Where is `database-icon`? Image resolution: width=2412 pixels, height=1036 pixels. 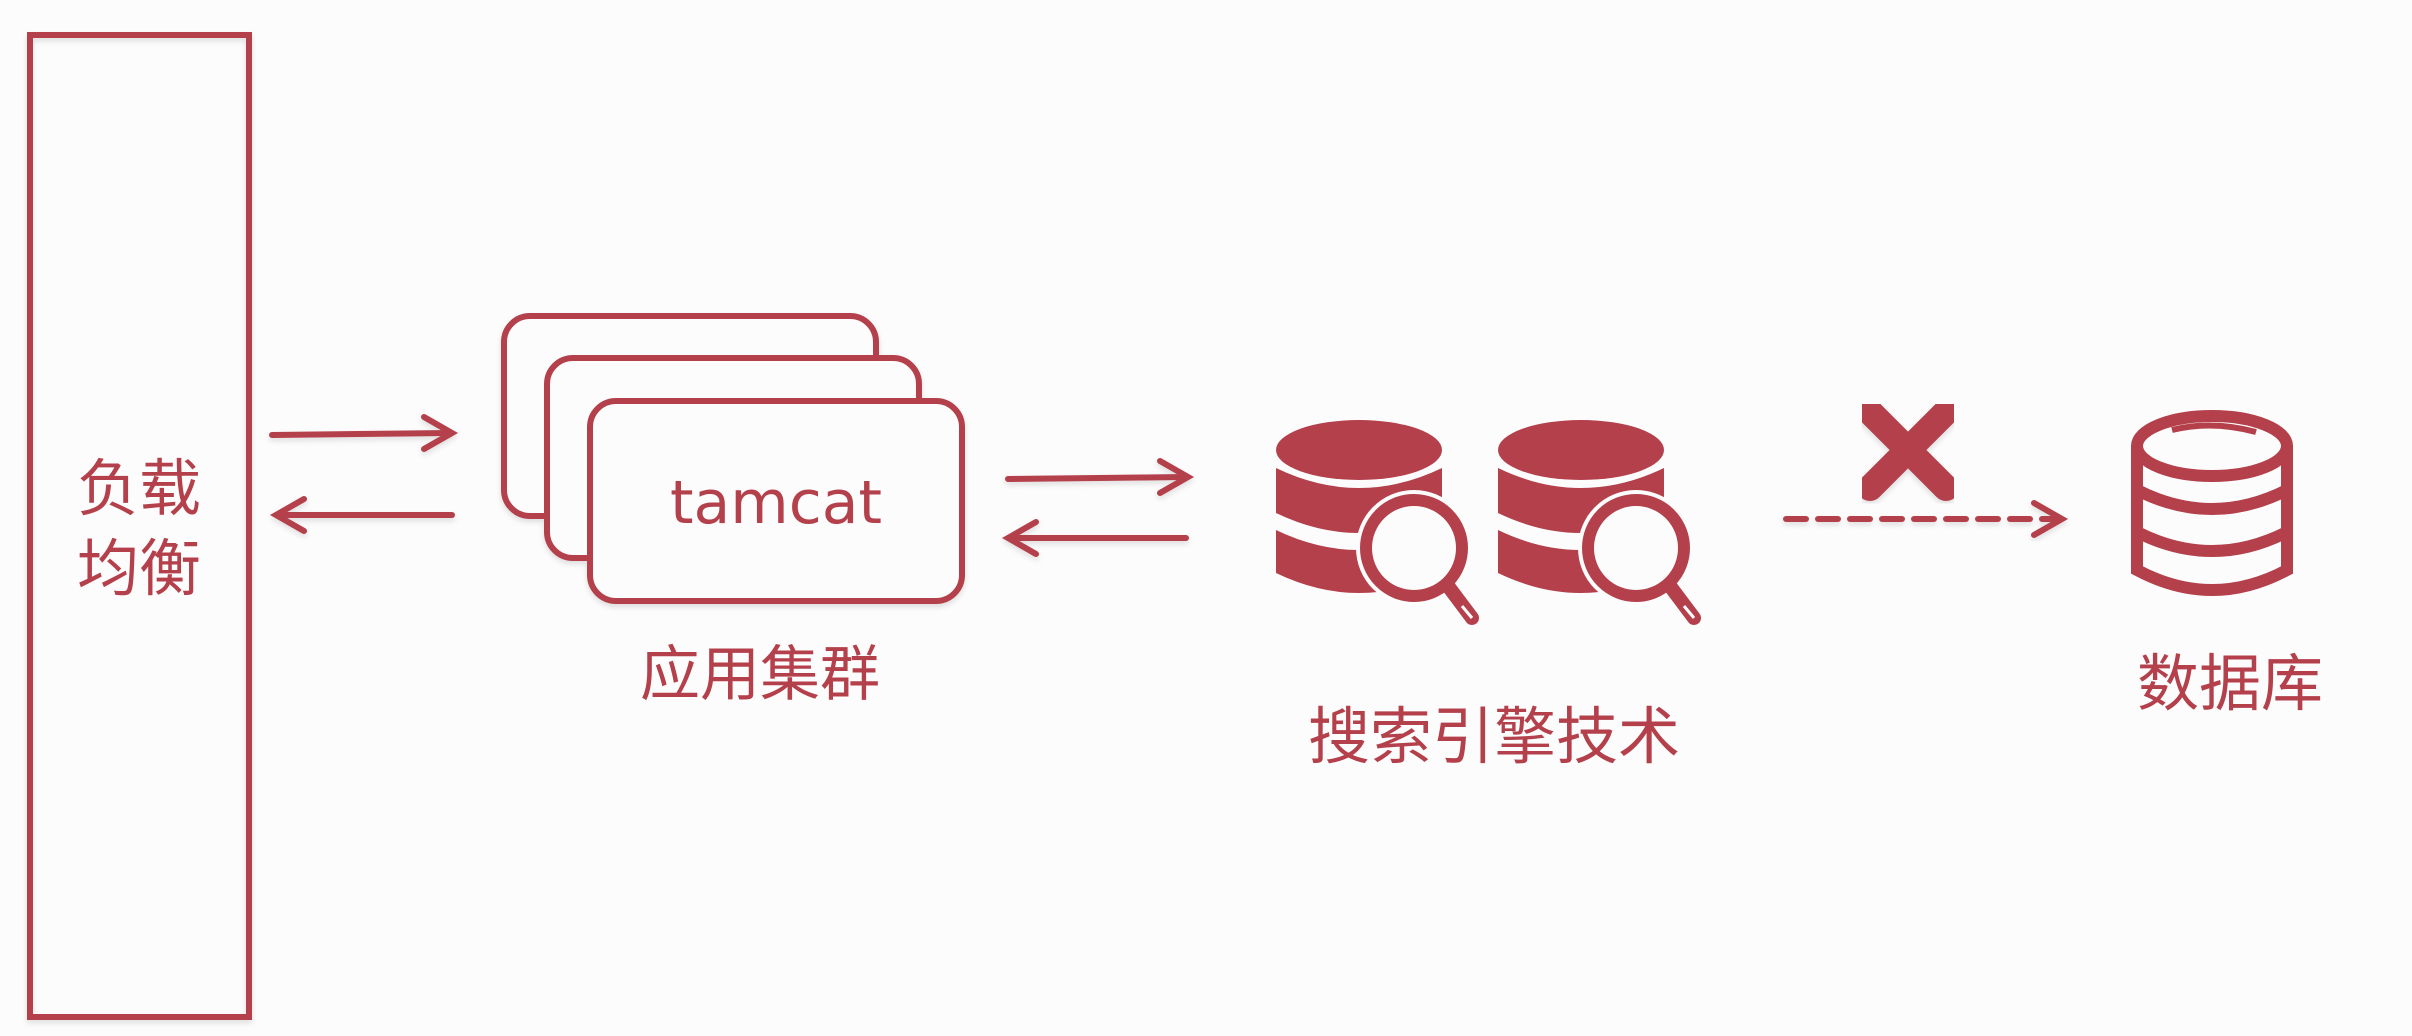 database-icon is located at coordinates (2212, 503).